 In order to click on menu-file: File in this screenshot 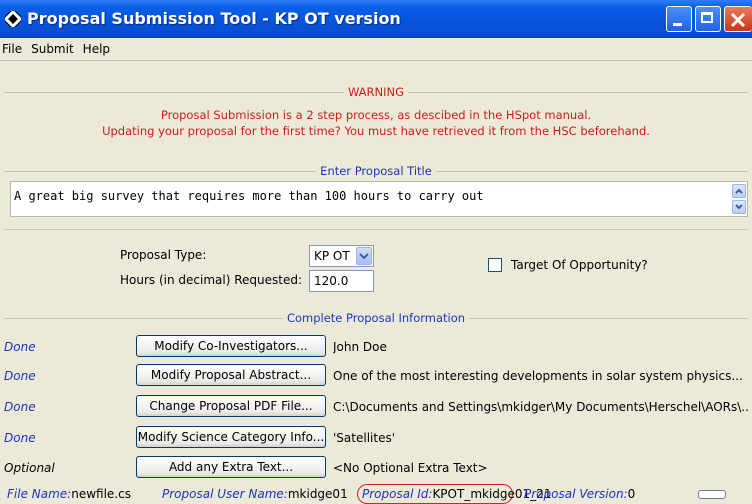, I will do `click(13, 49)`.